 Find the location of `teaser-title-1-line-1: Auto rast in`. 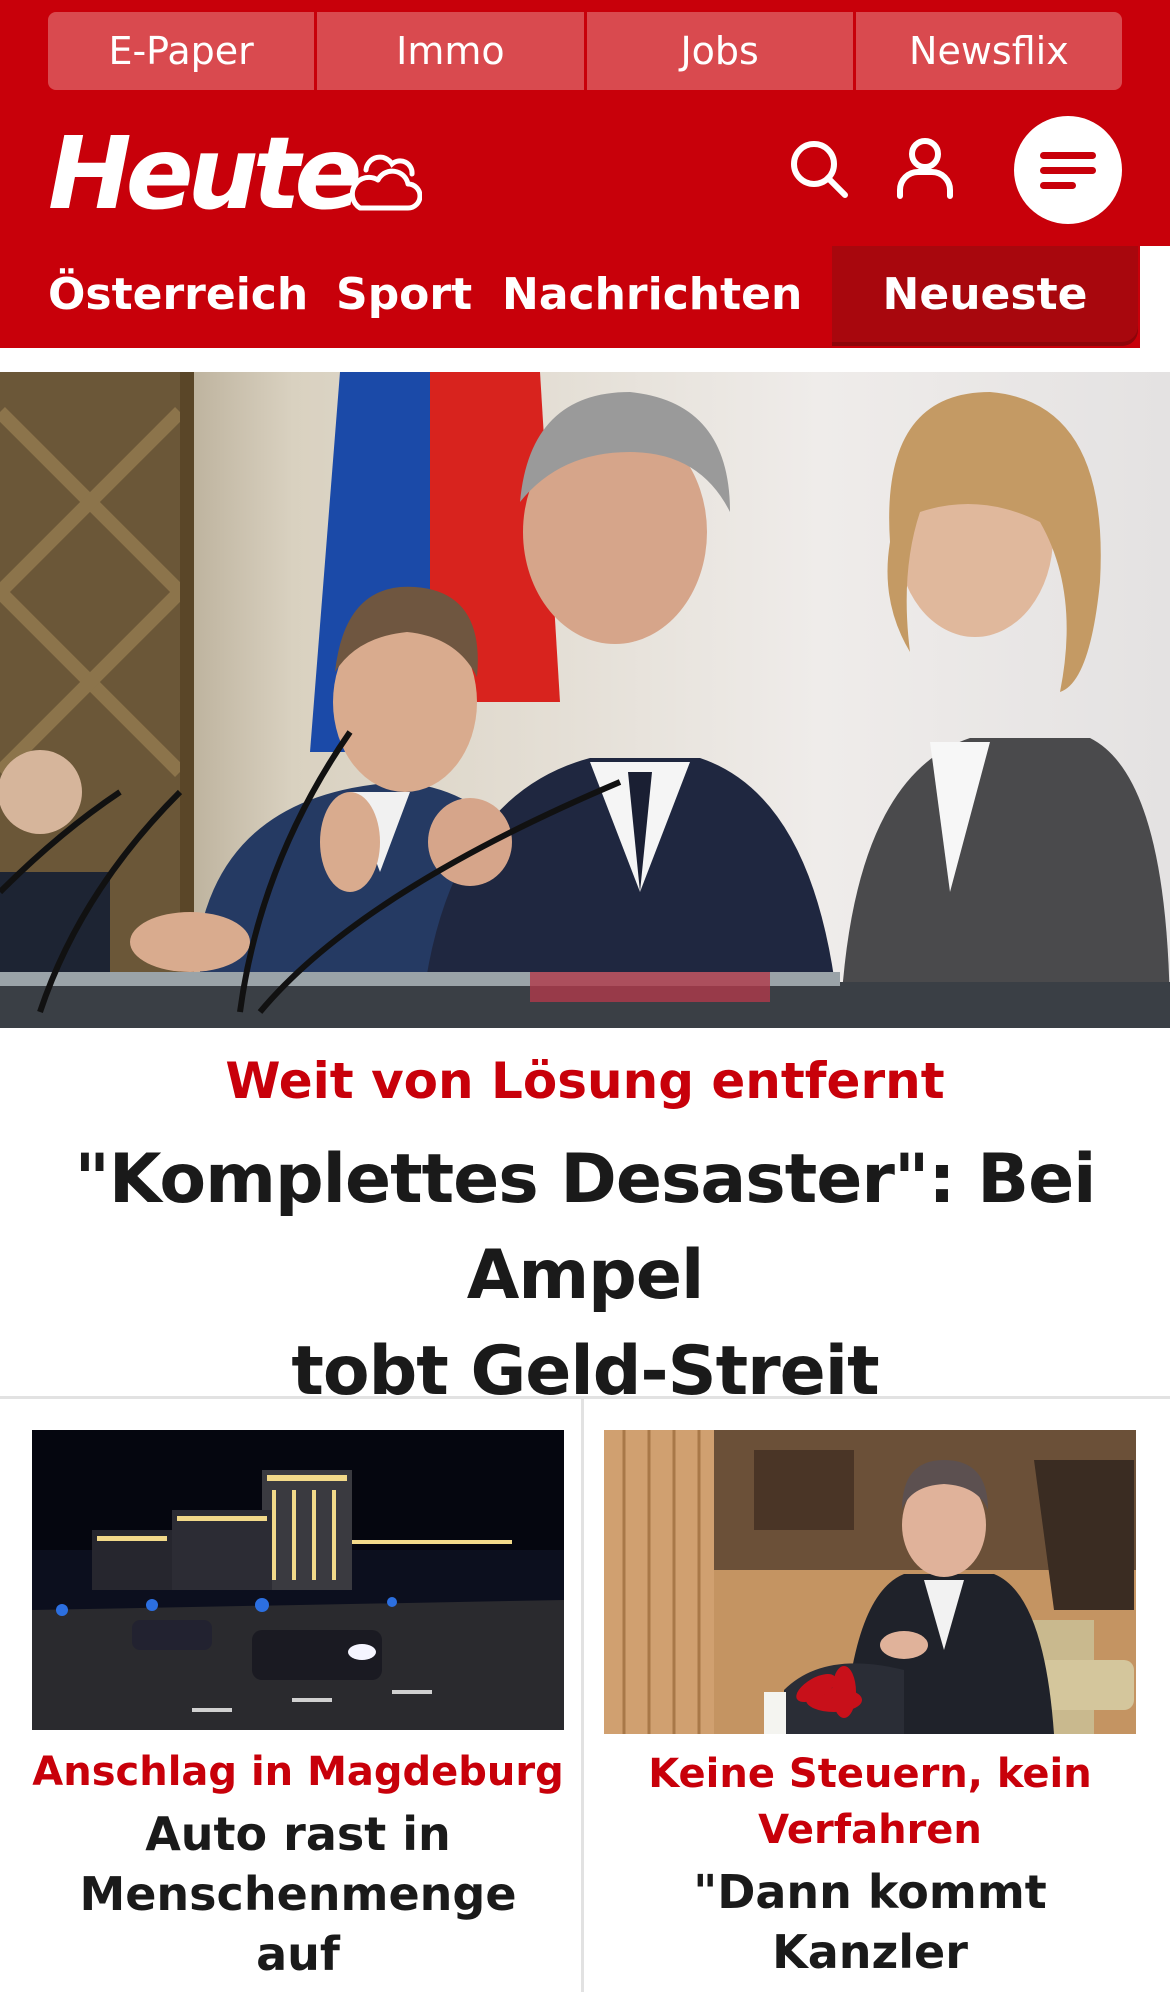

teaser-title-1-line-1: Auto rast in is located at coordinates (298, 1834).